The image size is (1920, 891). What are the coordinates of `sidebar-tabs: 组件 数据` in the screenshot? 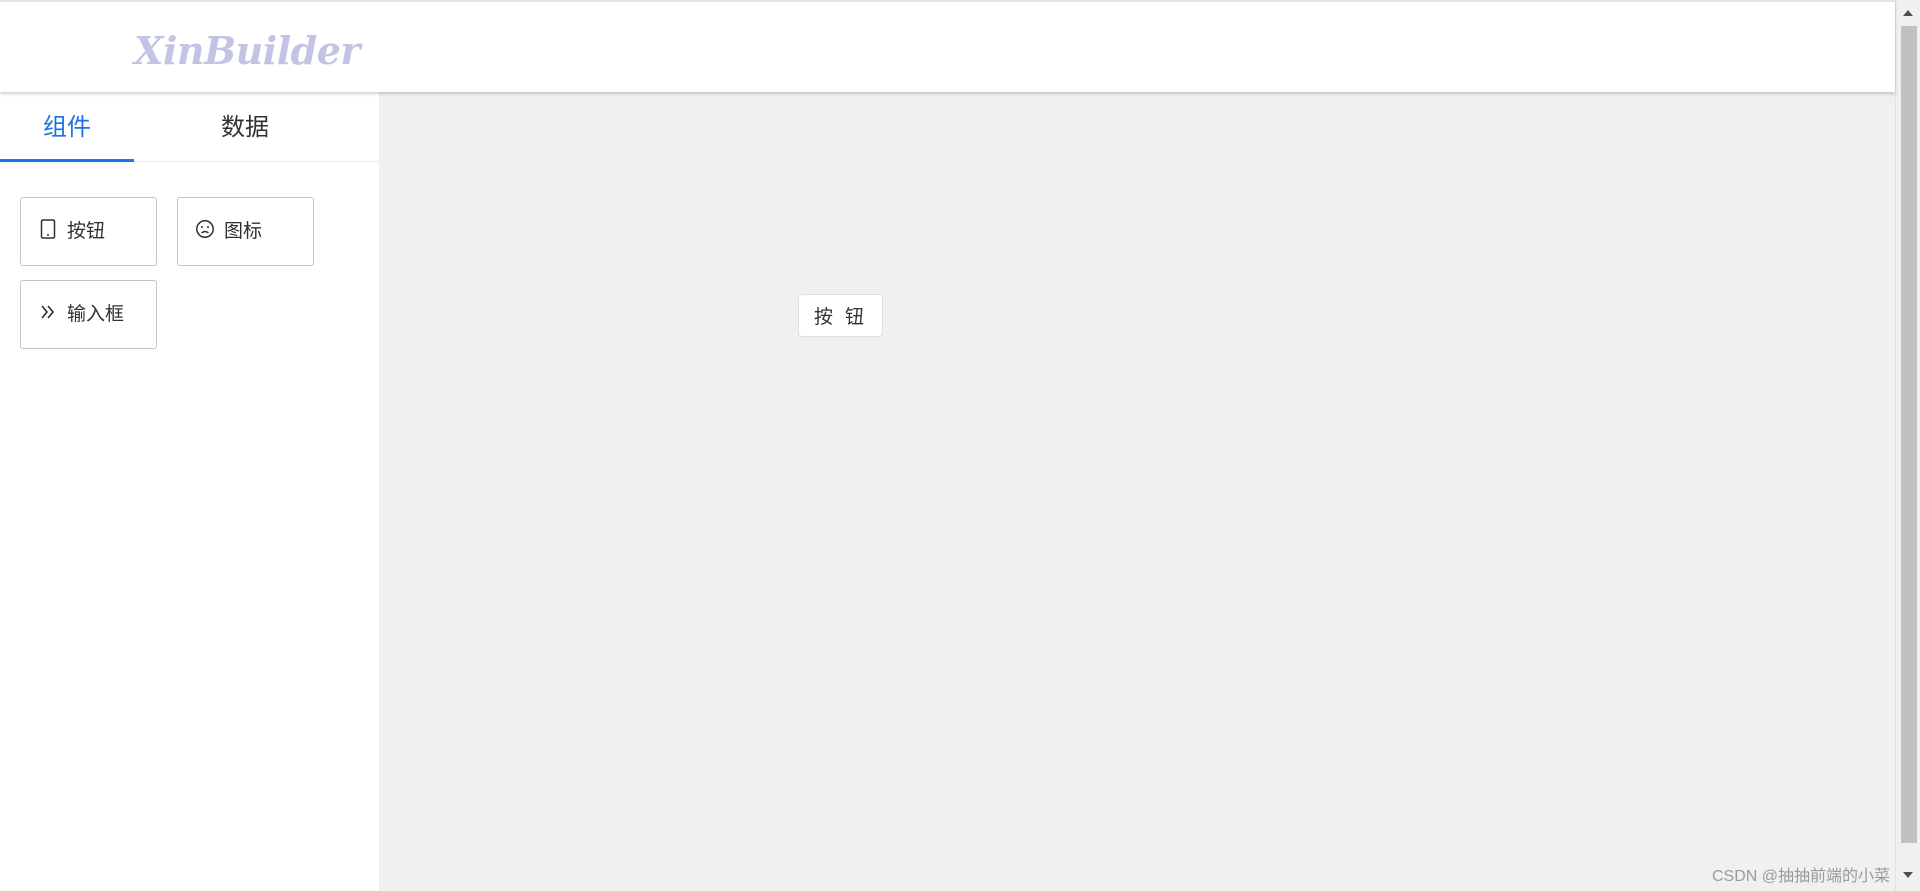 It's located at (189, 127).